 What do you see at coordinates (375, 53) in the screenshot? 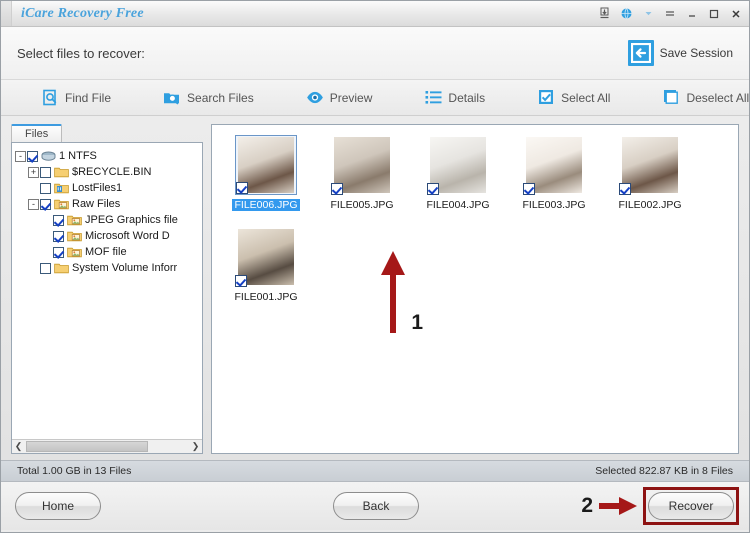
I see `page-header: Select files to recover: Save Session` at bounding box center [375, 53].